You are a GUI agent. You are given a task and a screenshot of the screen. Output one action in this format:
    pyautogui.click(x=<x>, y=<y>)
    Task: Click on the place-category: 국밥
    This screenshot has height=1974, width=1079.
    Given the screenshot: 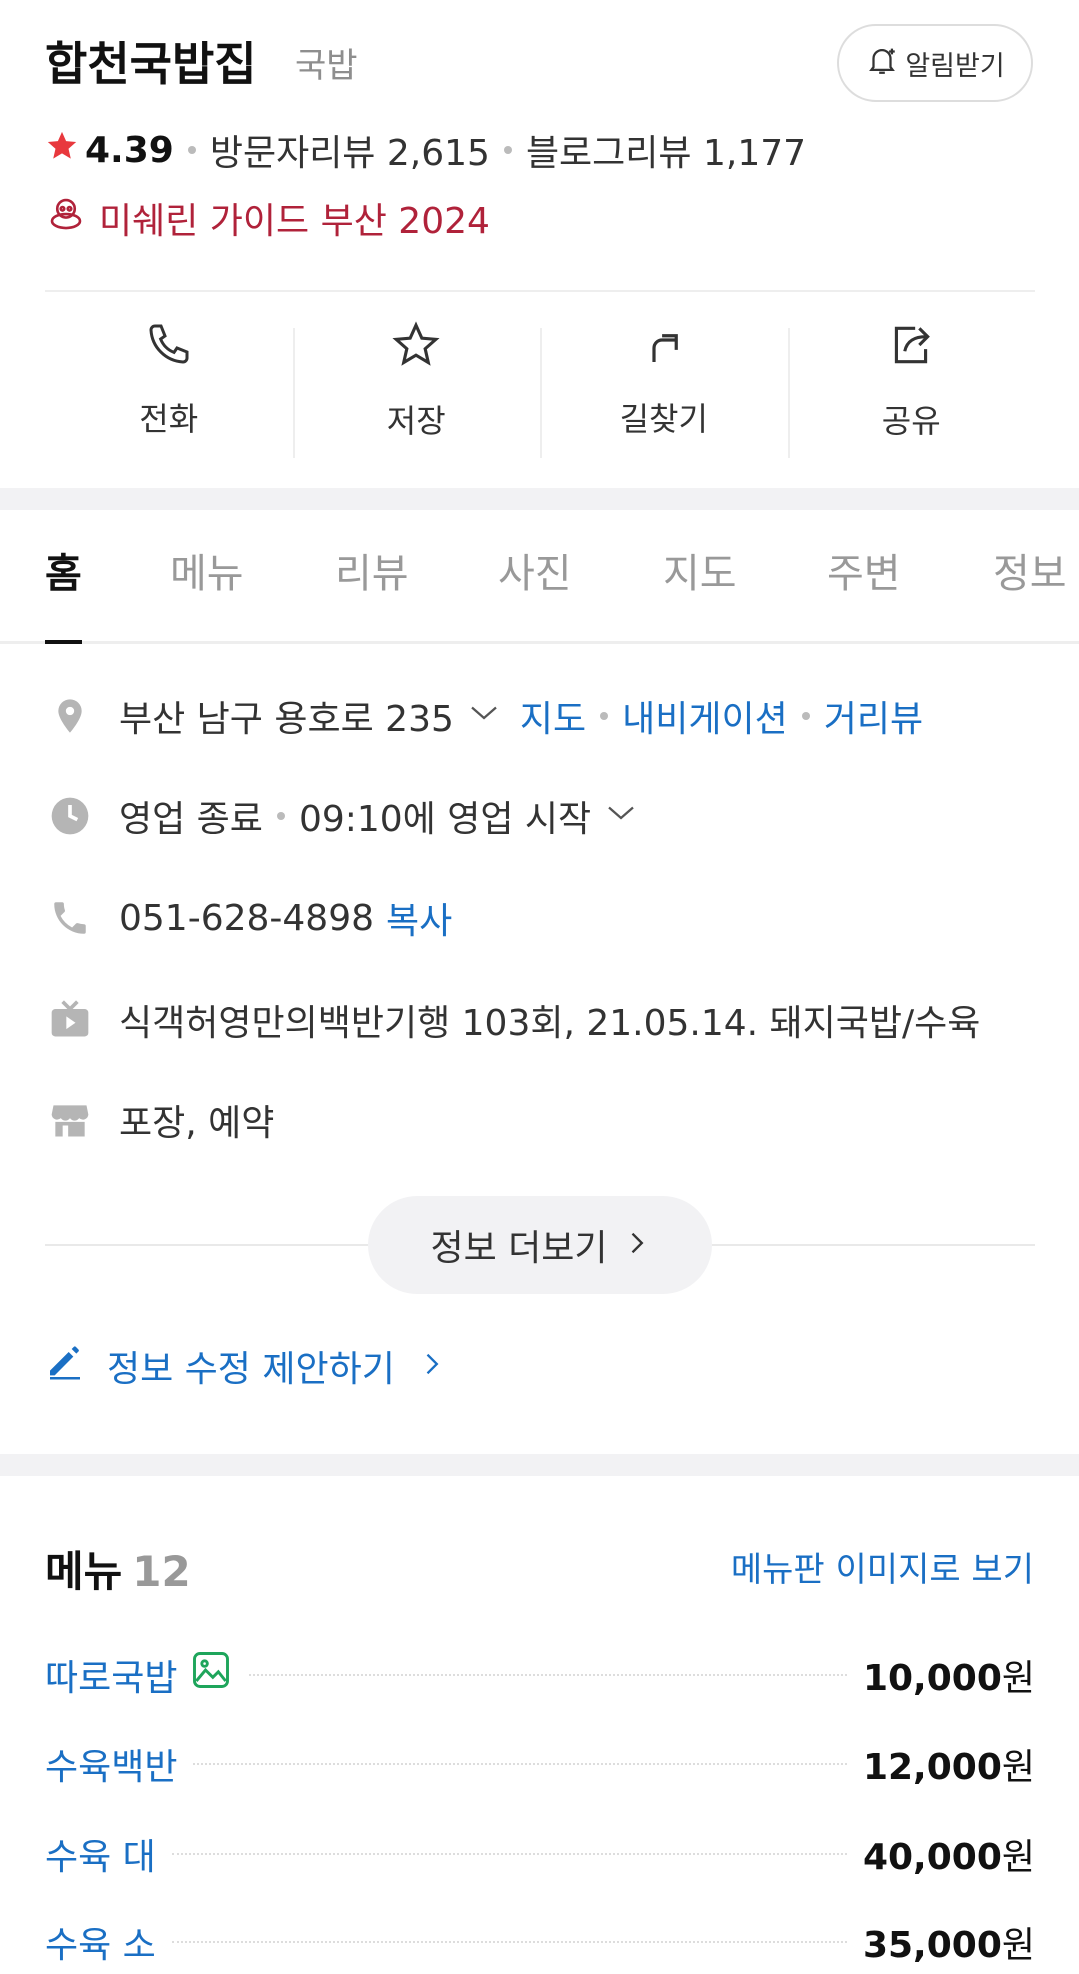 What is the action you would take?
    pyautogui.click(x=326, y=66)
    